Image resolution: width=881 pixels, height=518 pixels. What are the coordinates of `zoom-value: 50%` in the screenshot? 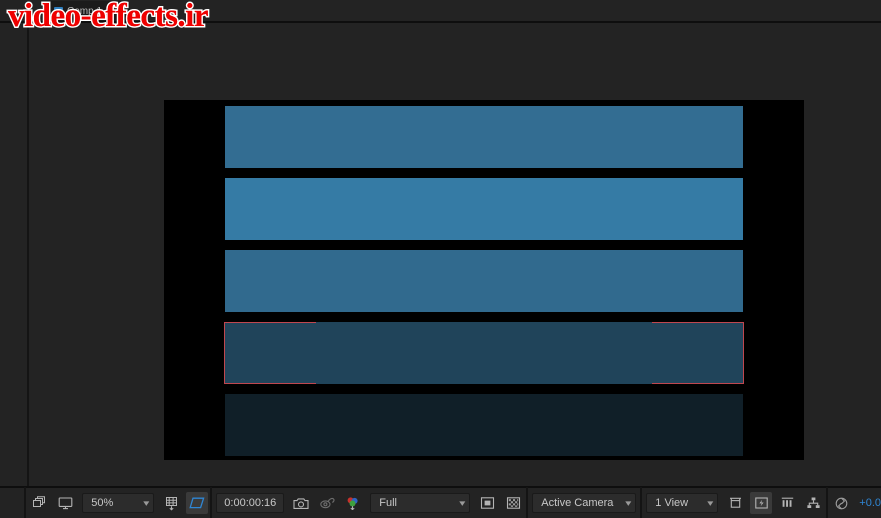 It's located at (102, 503).